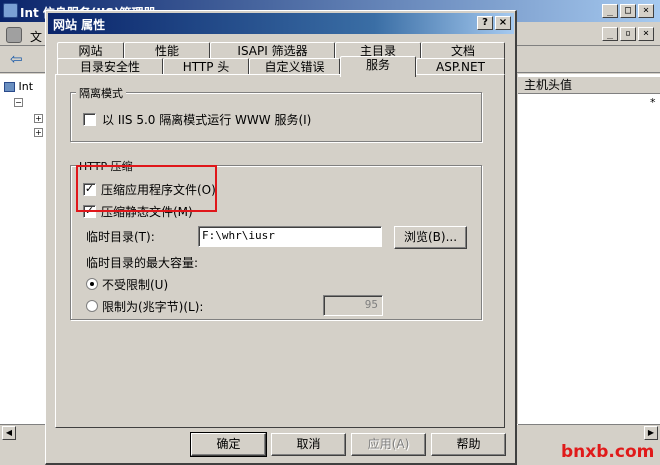  What do you see at coordinates (24, 432) in the screenshot?
I see `horizontal-scrollbar: ◀` at bounding box center [24, 432].